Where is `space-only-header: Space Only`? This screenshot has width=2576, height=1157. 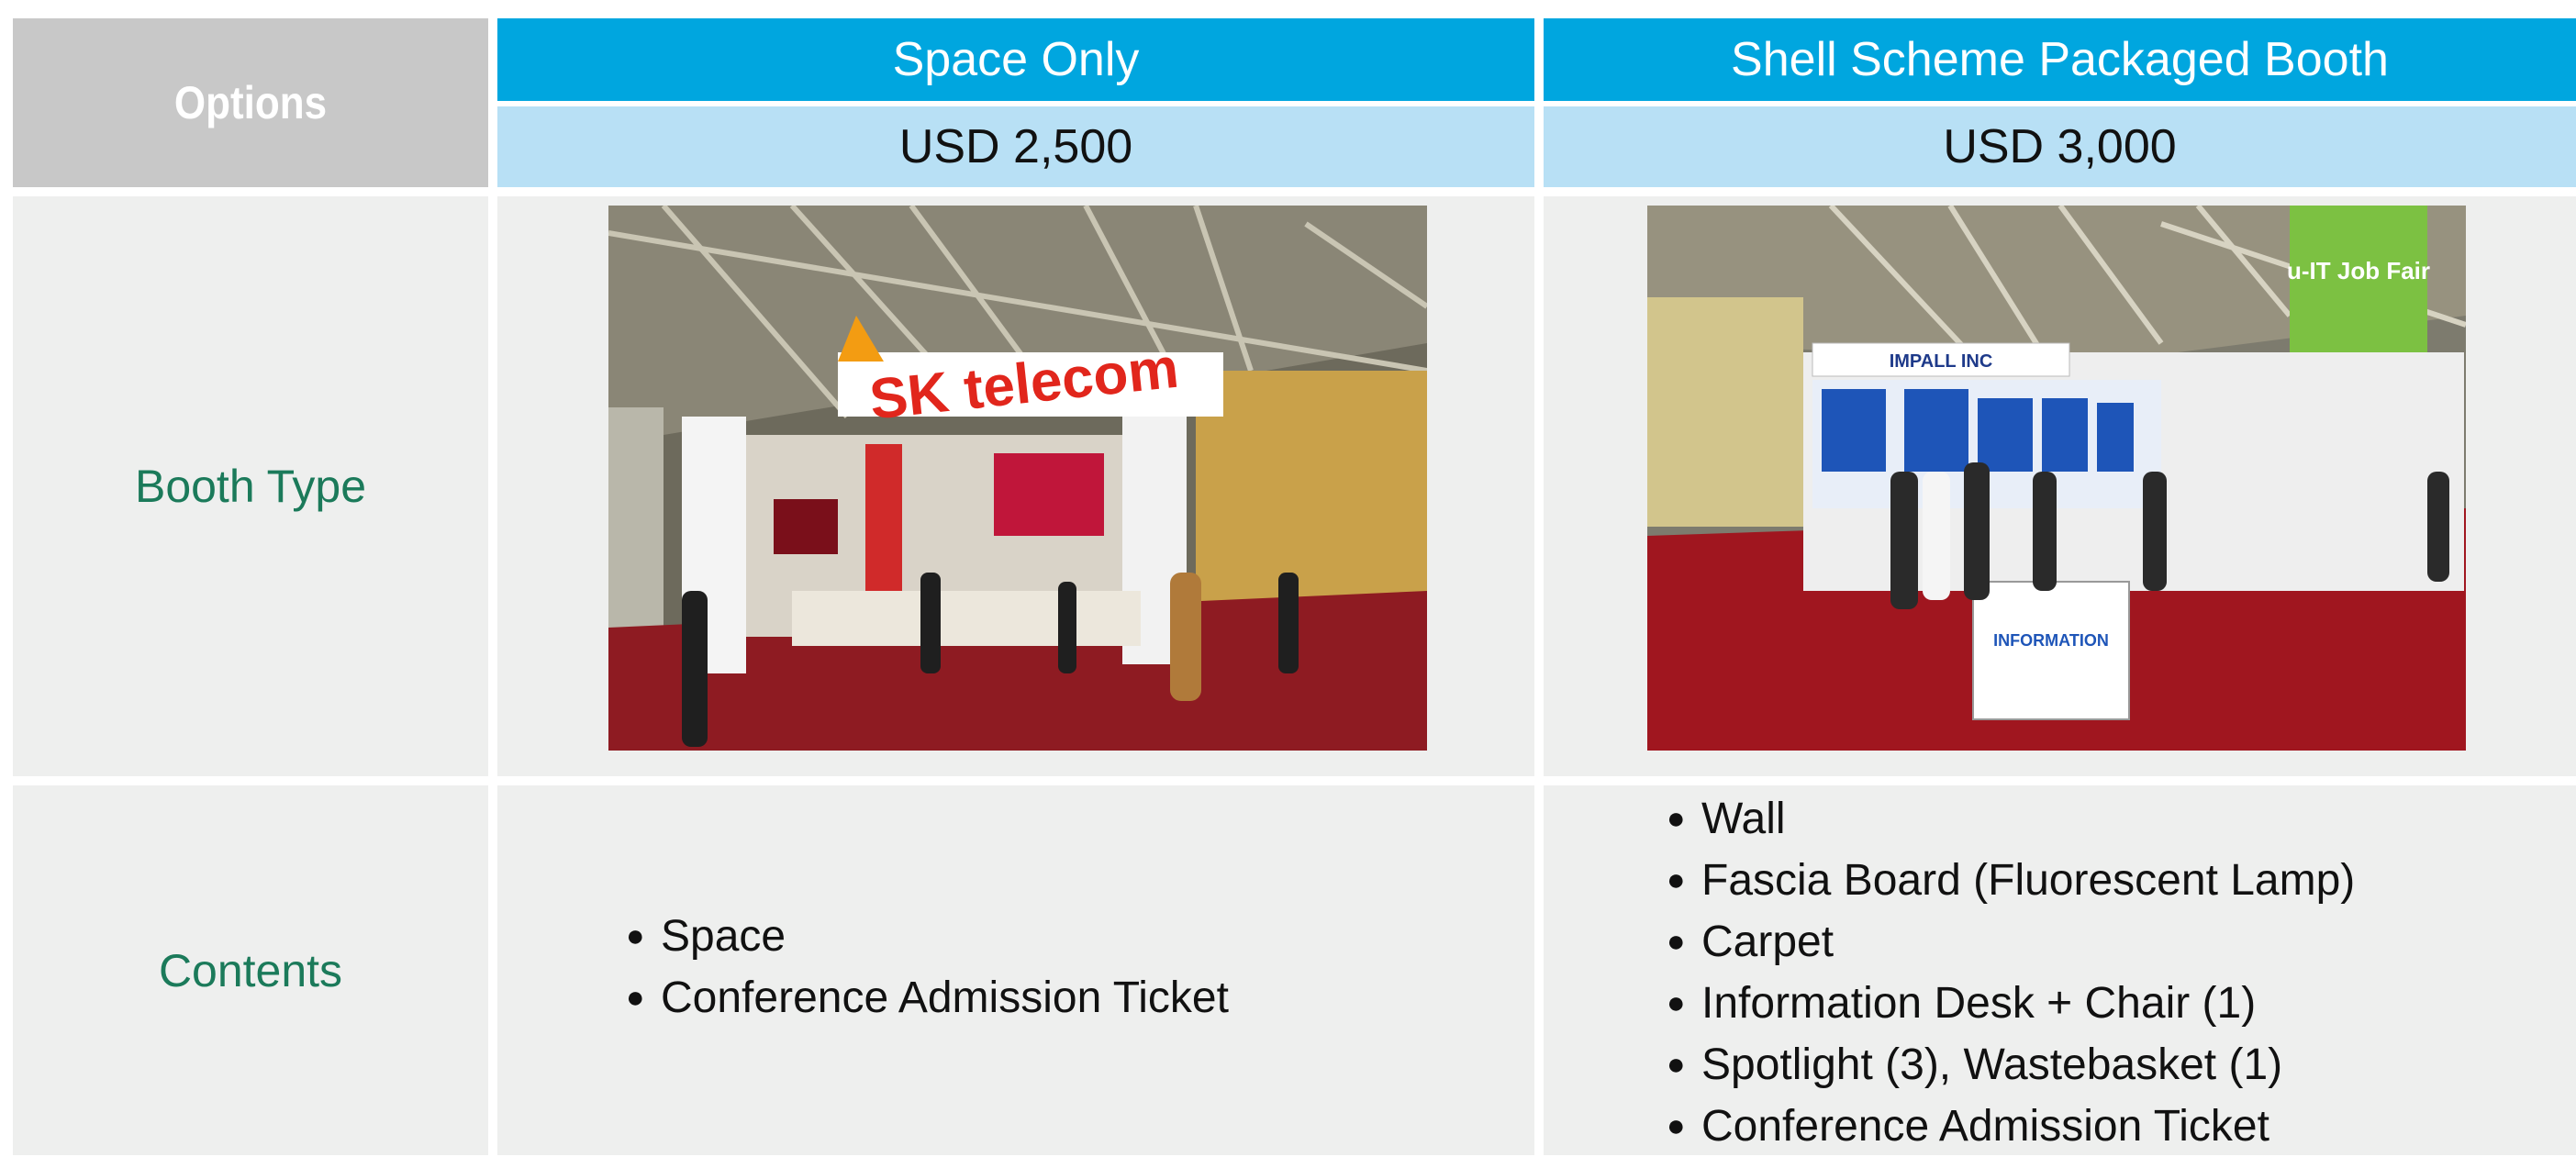 space-only-header: Space Only is located at coordinates (1016, 59).